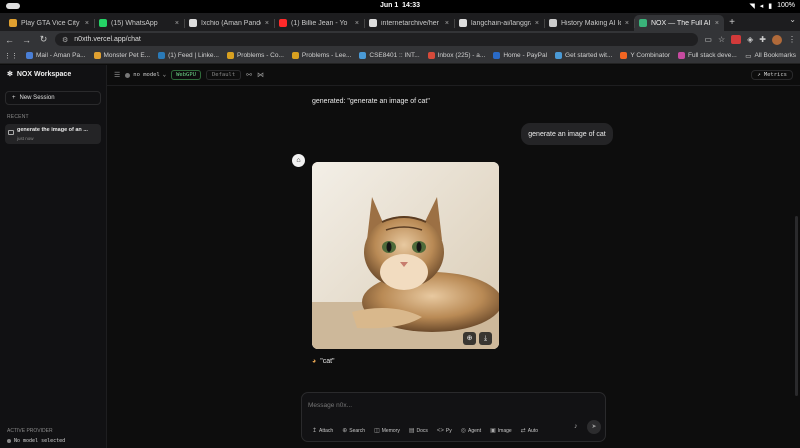 This screenshot has width=800, height=448. I want to click on download-icon: ⤓, so click(485, 338).